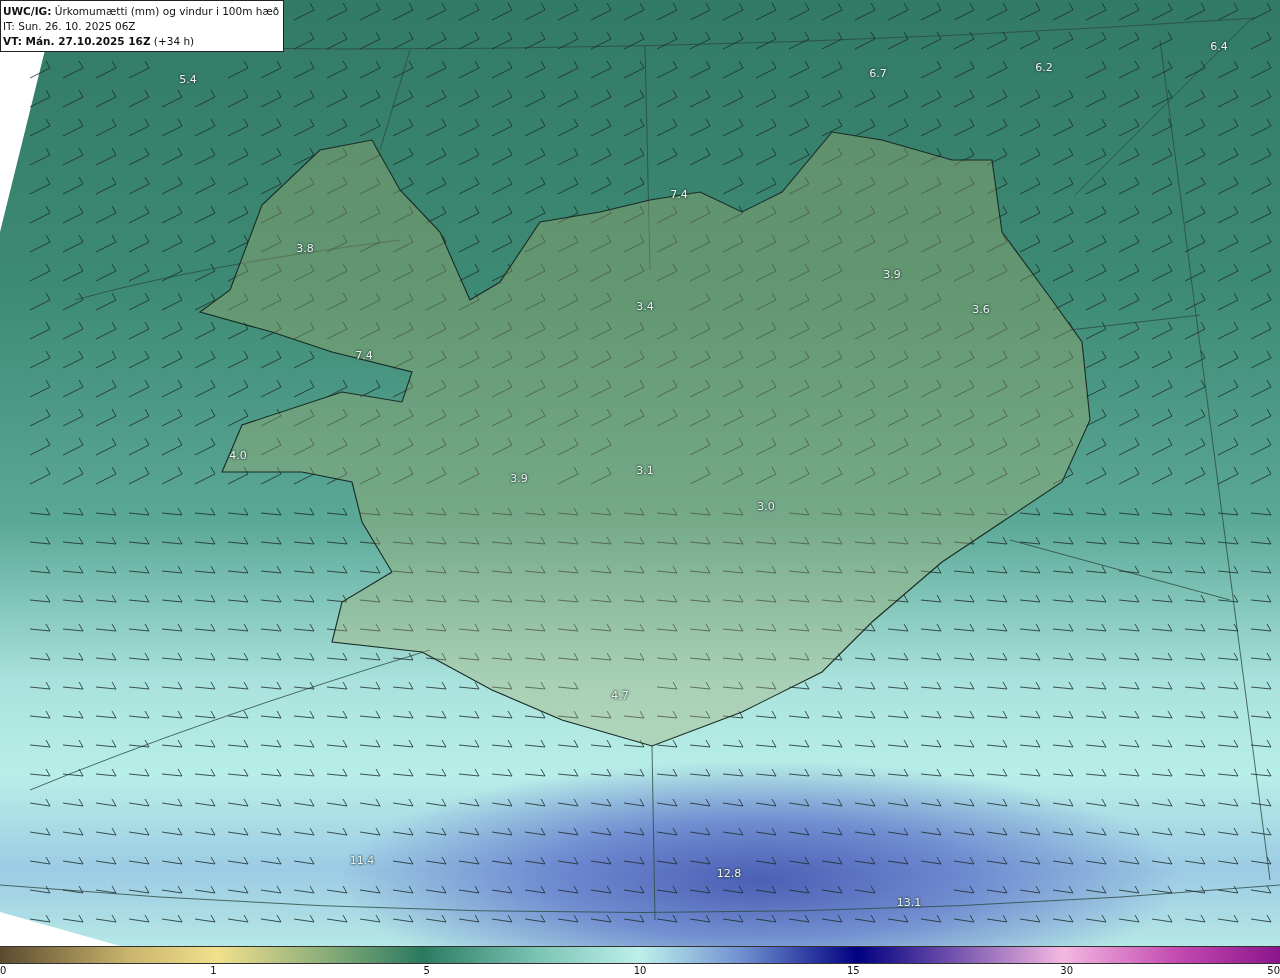  I want to click on scale-tick-label: 50, so click(1273, 970).